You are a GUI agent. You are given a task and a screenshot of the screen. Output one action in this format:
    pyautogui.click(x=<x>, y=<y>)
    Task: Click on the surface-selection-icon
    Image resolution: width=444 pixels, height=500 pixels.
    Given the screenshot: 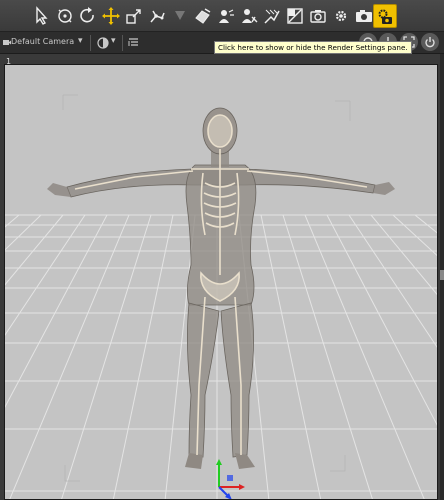 What is the action you would take?
    pyautogui.click(x=203, y=16)
    